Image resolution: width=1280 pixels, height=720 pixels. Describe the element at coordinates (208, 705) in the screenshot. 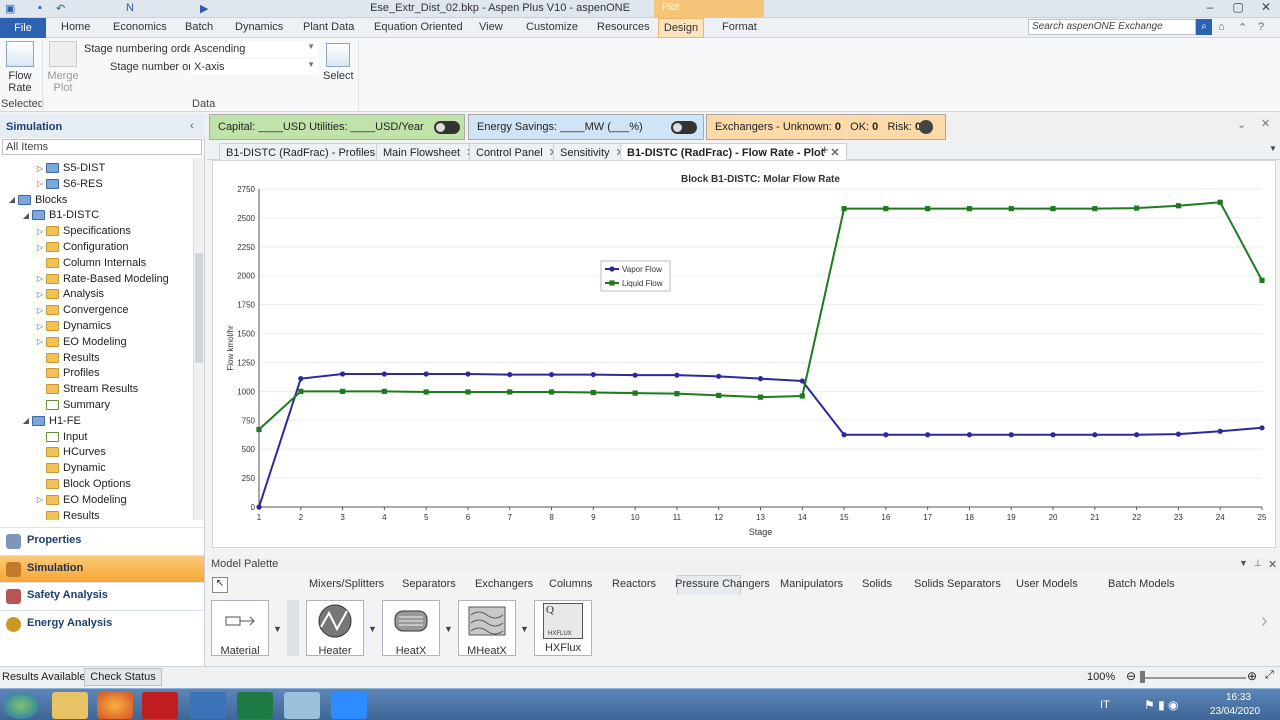

I see `aspen-icon` at that location.